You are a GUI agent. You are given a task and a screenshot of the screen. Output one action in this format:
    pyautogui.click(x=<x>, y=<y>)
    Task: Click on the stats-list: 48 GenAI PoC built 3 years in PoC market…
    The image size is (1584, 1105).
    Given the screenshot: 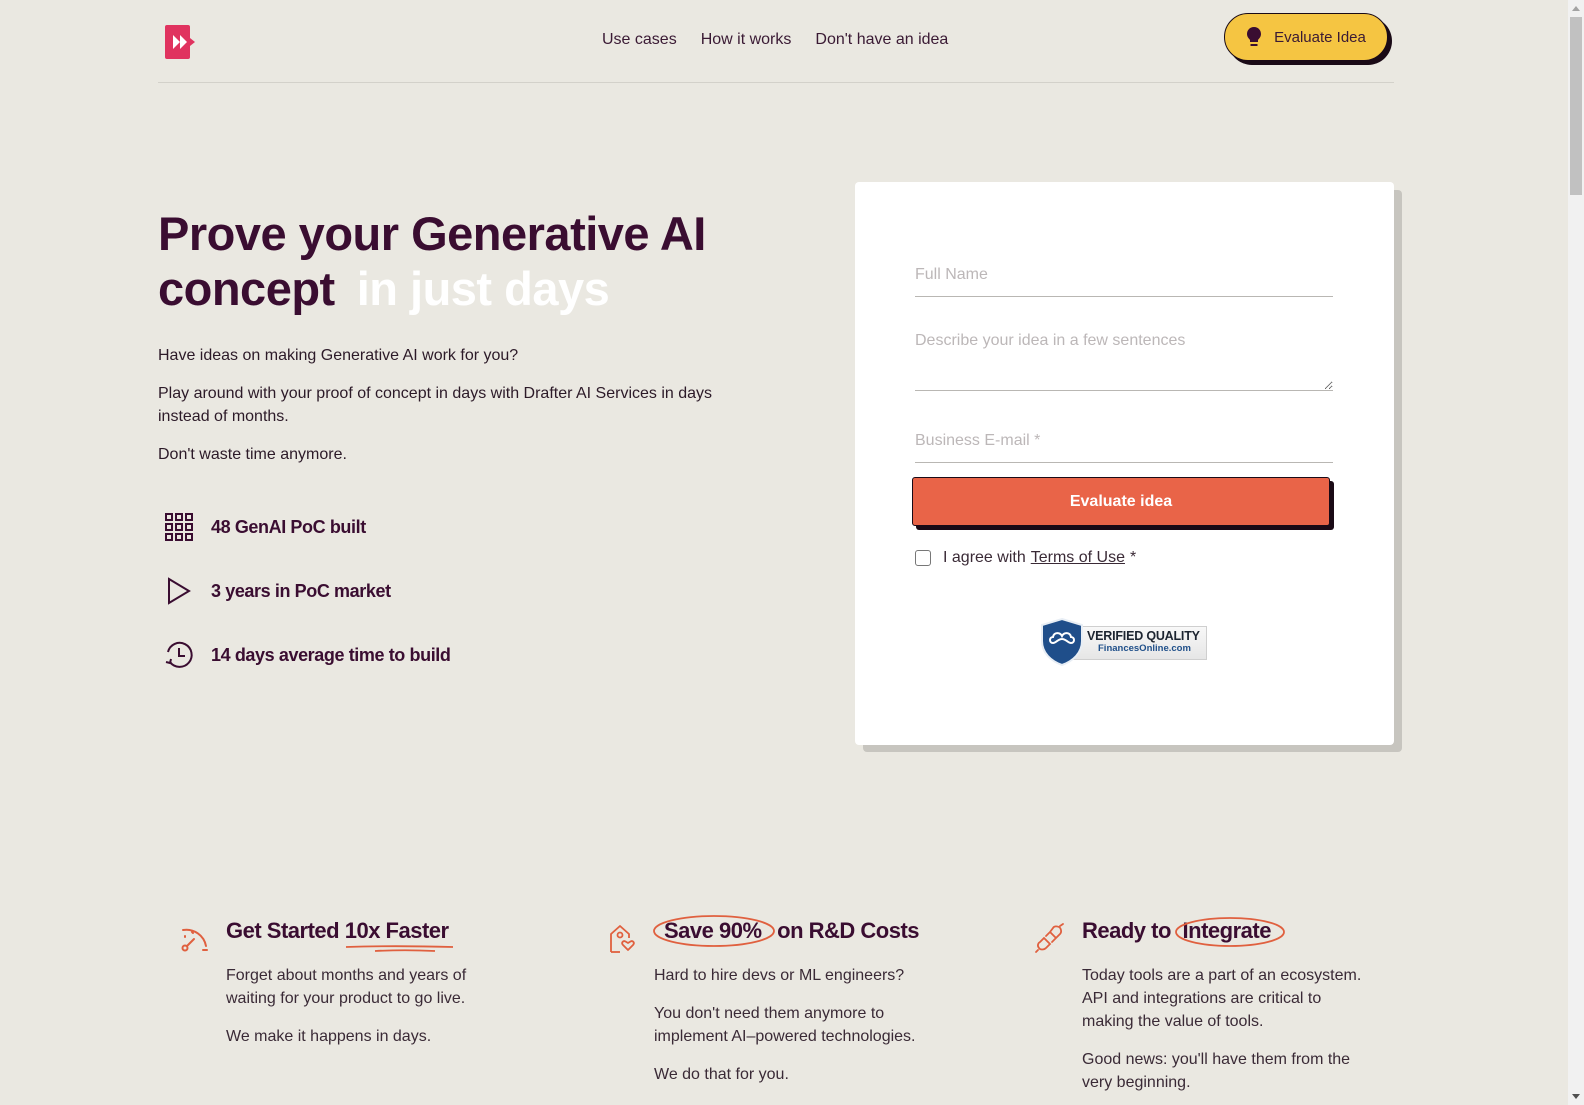 What is the action you would take?
    pyautogui.click(x=306, y=602)
    